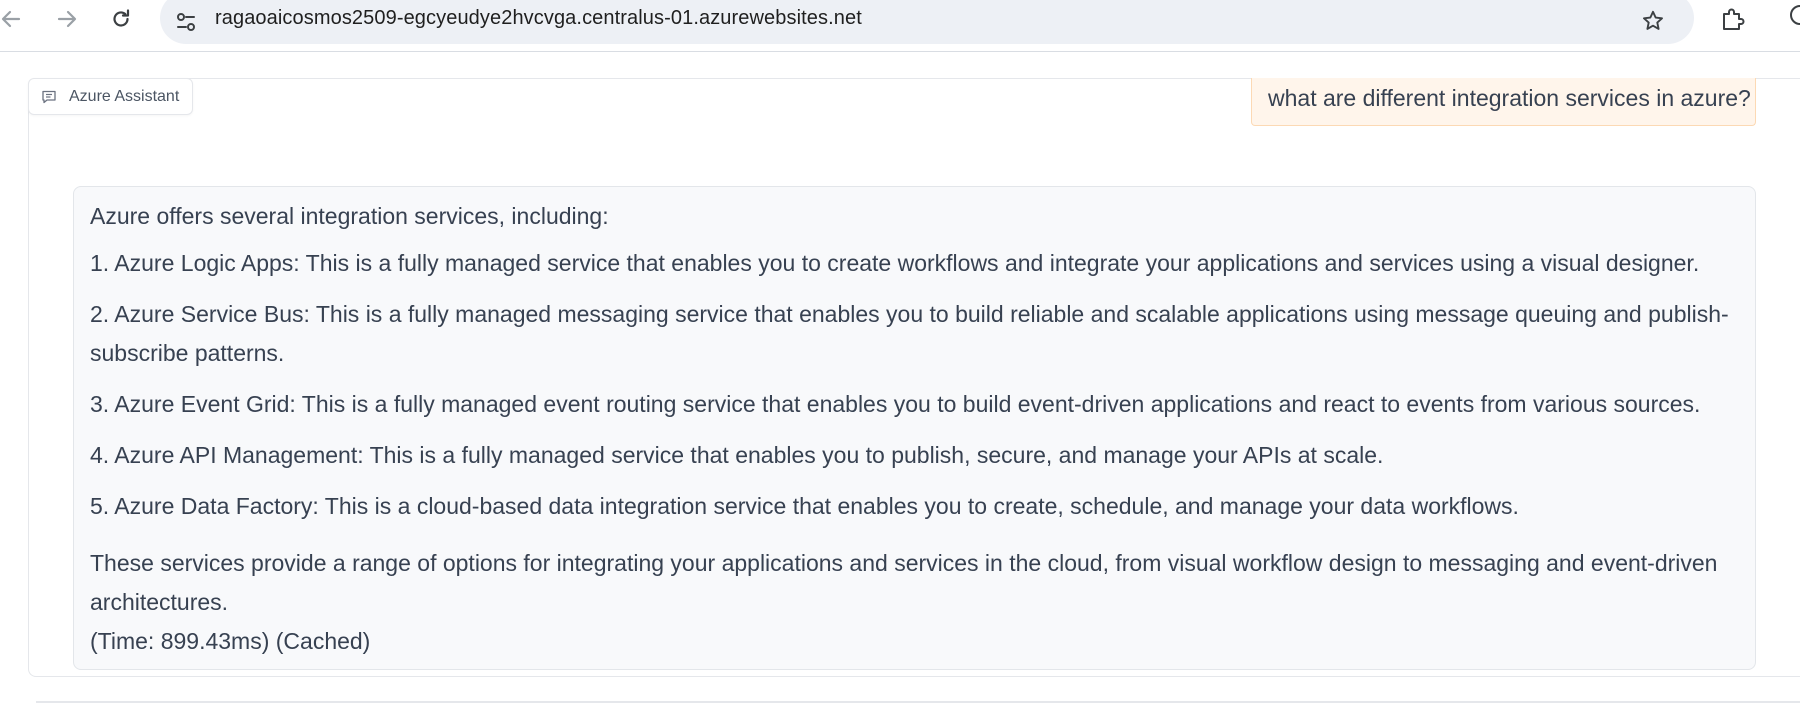 Image resolution: width=1800 pixels, height=703 pixels. I want to click on site-settings-icon, so click(186, 22).